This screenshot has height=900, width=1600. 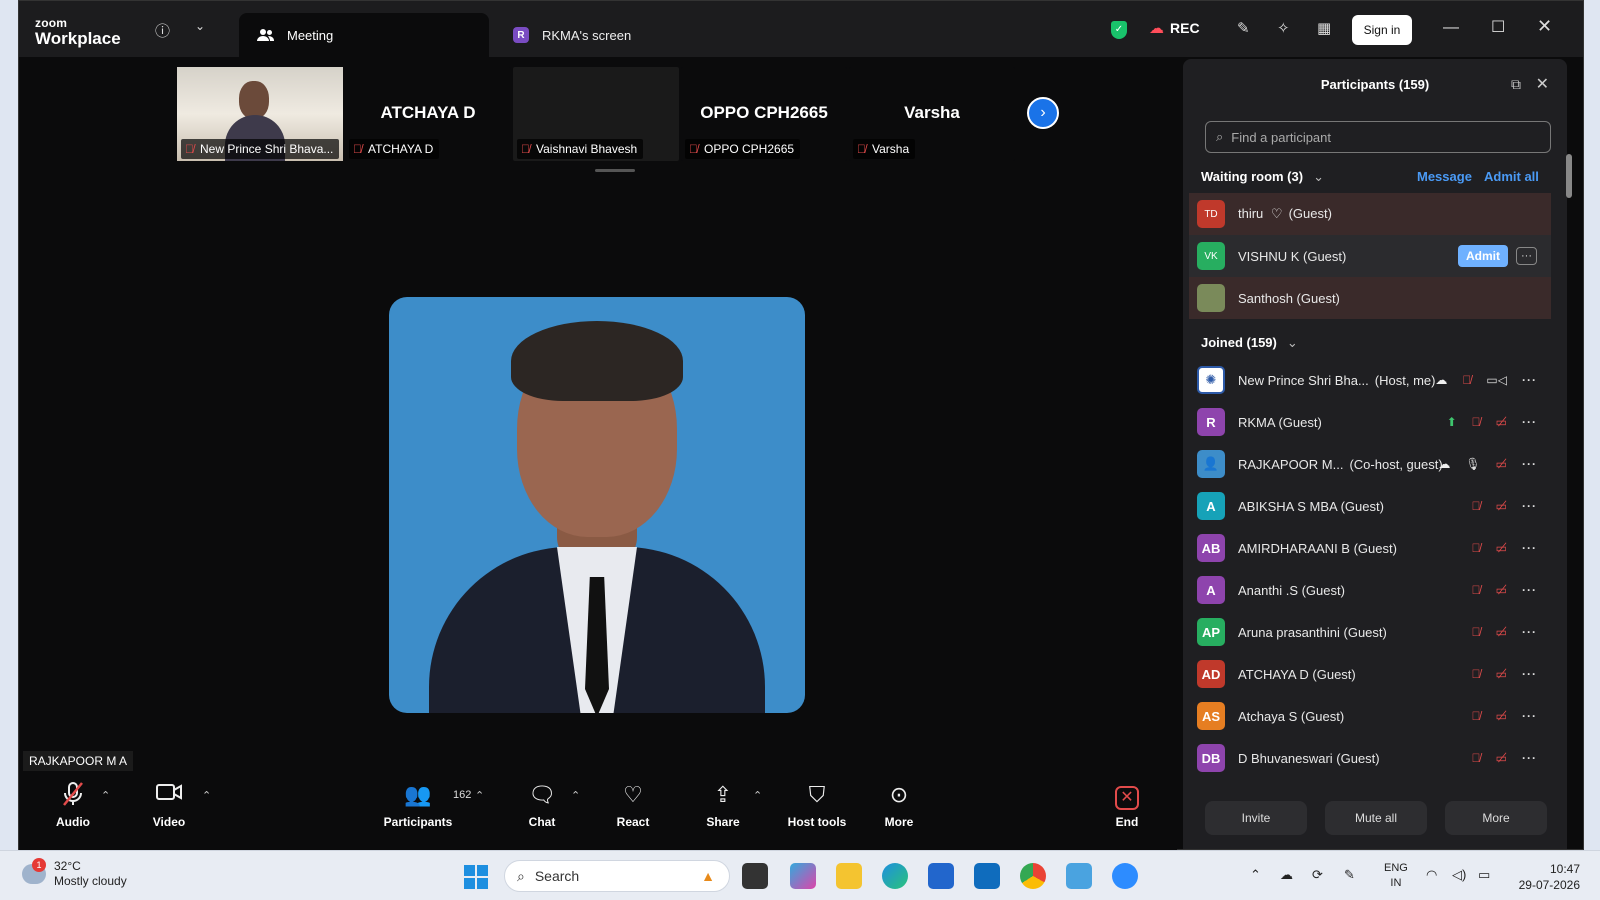 I want to click on taskbar-search: ⌕ Search ▲, so click(x=617, y=876).